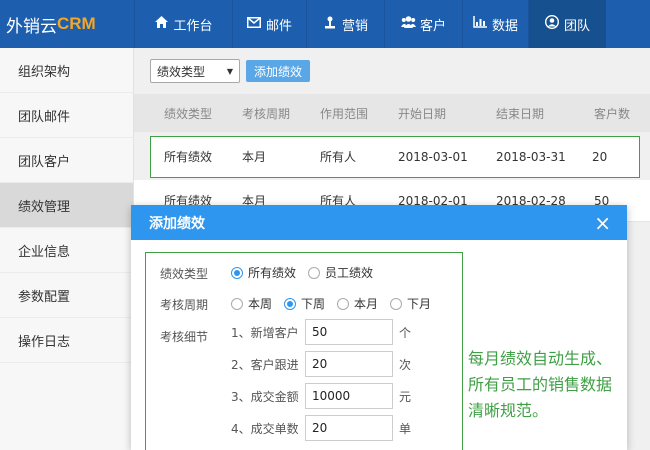 This screenshot has width=650, height=450. What do you see at coordinates (44, 342) in the screenshot?
I see `sidebar-item-label: 操作日志` at bounding box center [44, 342].